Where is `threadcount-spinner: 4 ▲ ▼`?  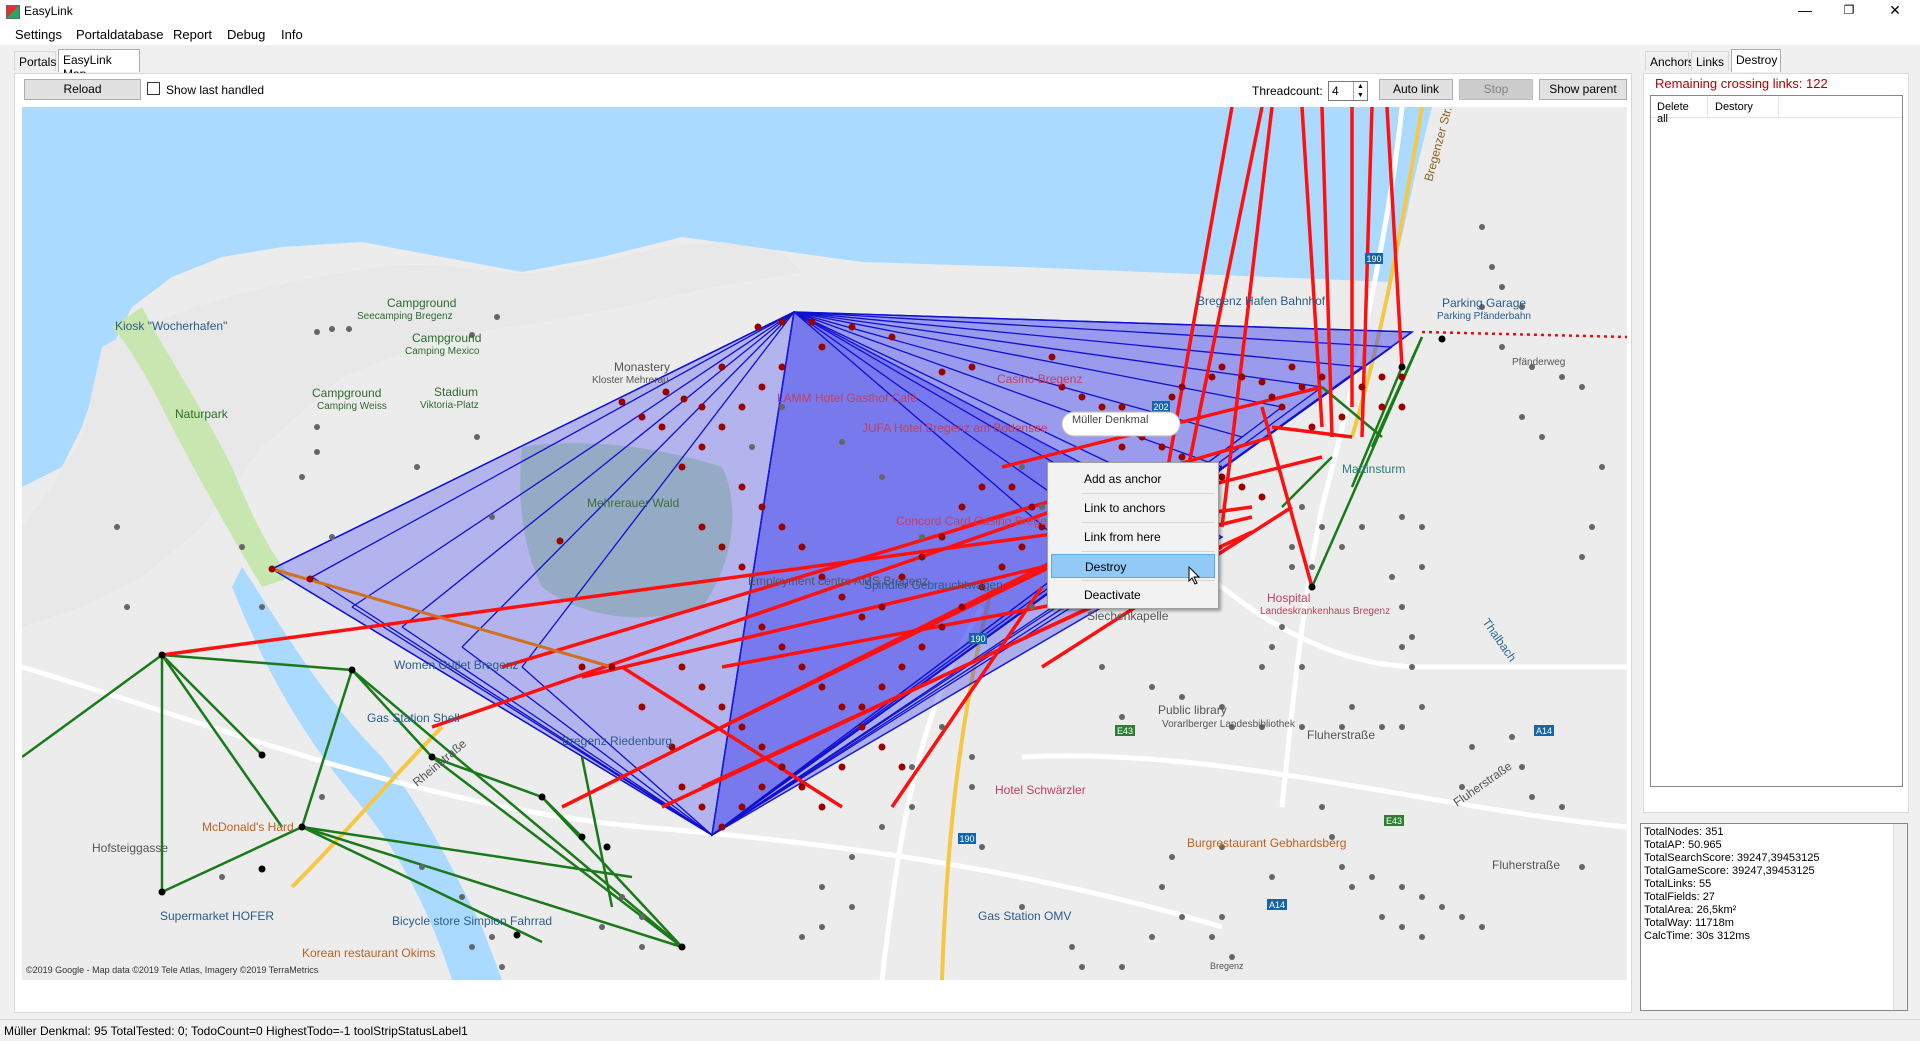 threadcount-spinner: 4 ▲ ▼ is located at coordinates (1348, 91).